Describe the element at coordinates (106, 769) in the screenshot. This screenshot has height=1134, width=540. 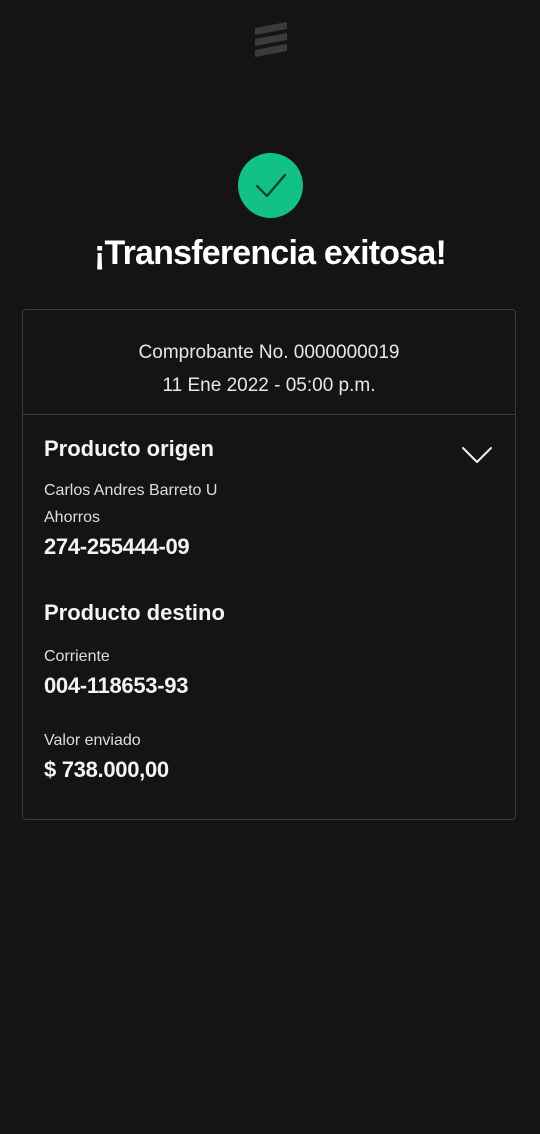
I see `amount-value: $ 738.000,00` at that location.